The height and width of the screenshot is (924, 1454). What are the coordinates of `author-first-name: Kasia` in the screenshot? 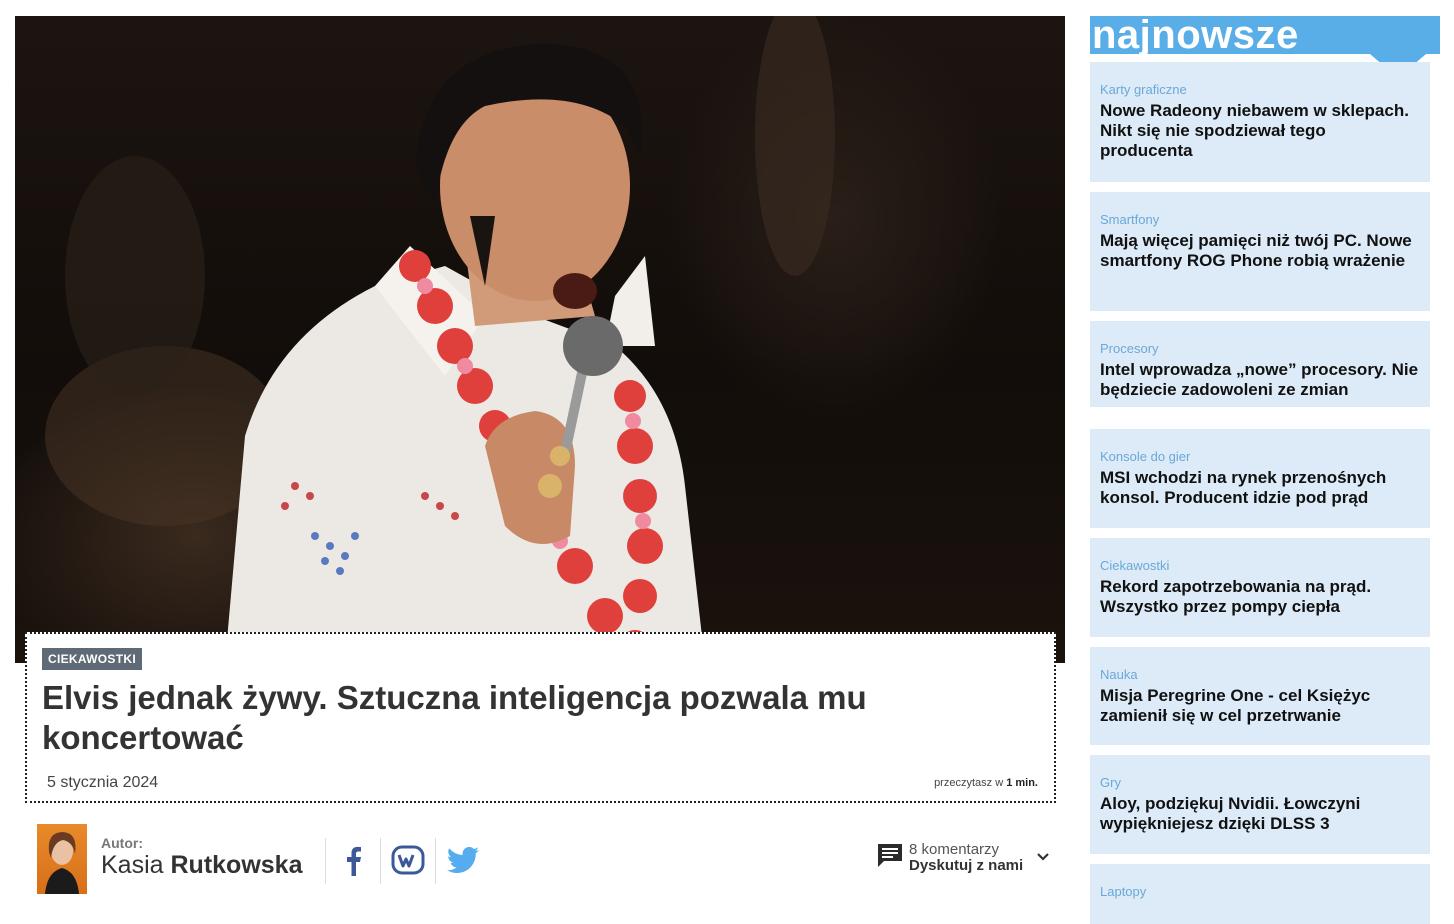 It's located at (132, 865).